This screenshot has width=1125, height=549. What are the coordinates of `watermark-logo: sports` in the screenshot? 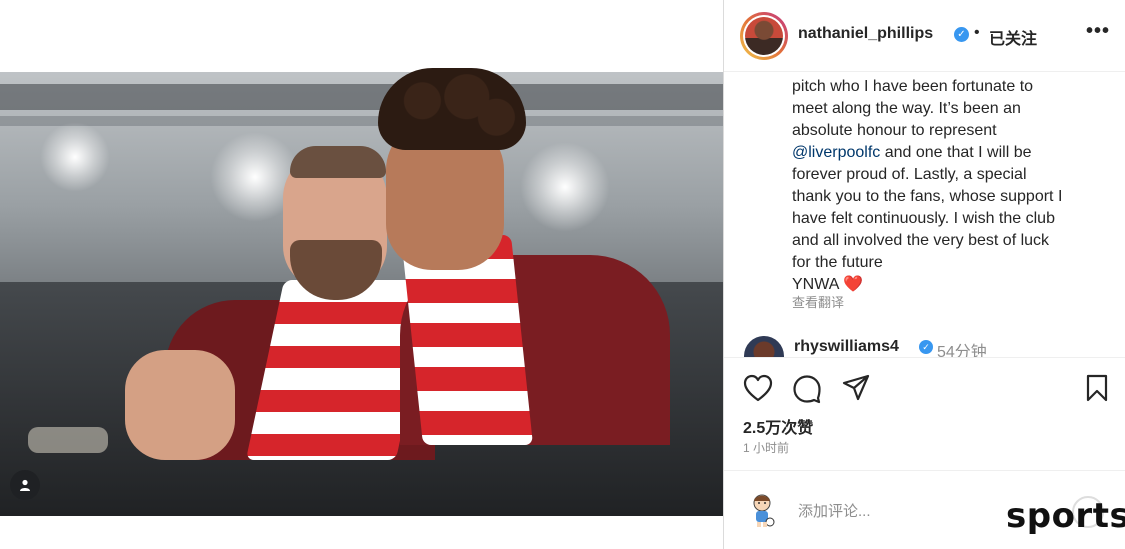 It's located at (1065, 516).